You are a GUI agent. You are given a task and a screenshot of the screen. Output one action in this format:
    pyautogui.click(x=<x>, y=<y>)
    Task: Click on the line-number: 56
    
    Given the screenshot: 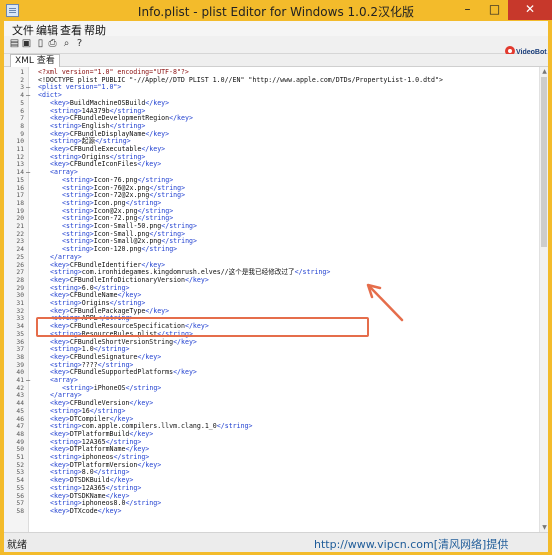 What is the action you would take?
    pyautogui.click(x=20, y=496)
    